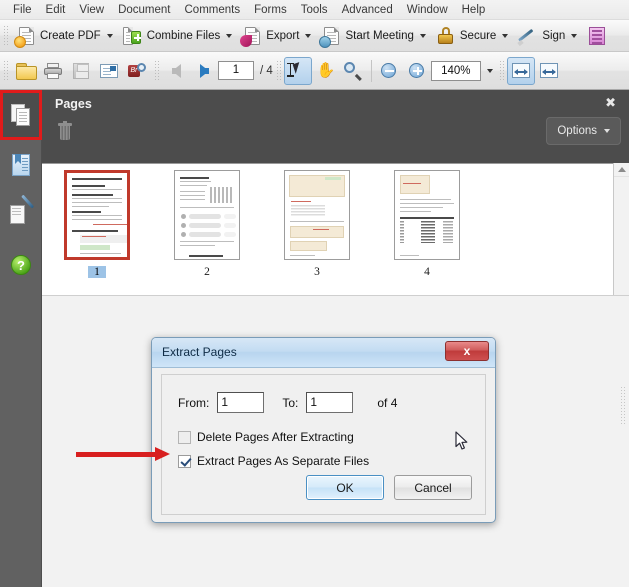 Image resolution: width=629 pixels, height=587 pixels. I want to click on combine-files-button: Combine Files, so click(178, 36).